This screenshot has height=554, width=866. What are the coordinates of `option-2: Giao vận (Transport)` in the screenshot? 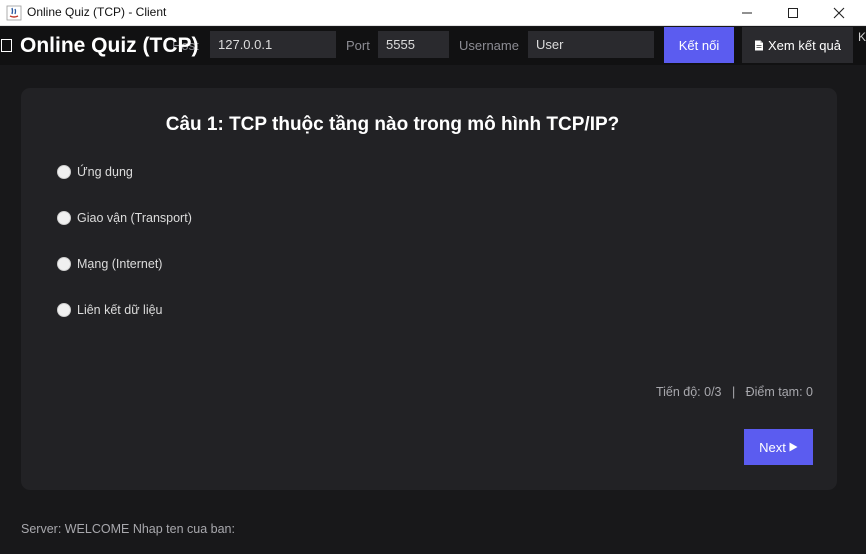 It's located at (124, 218).